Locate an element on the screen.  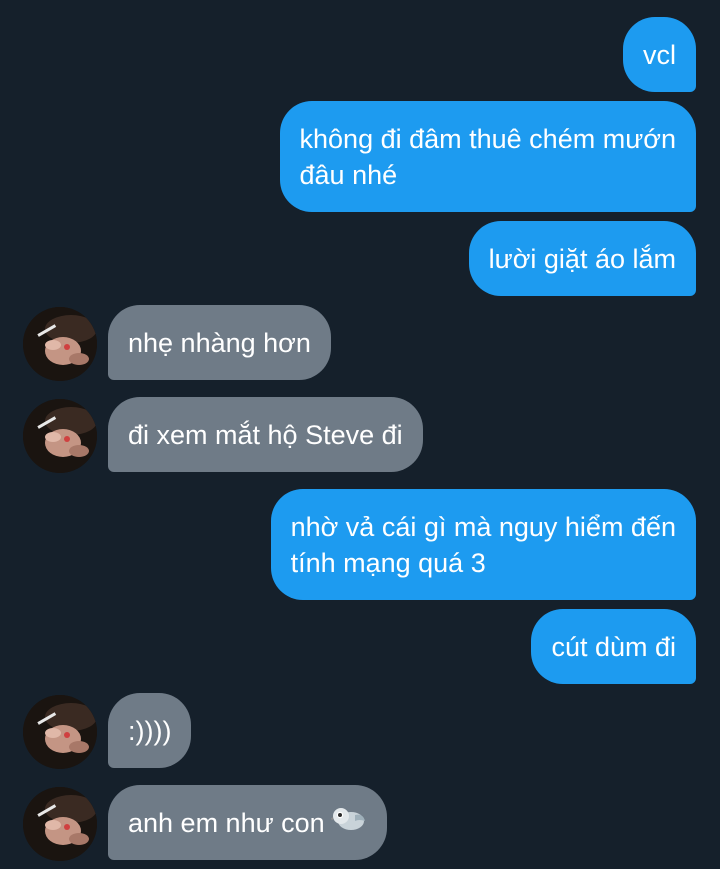
message-text-line: tính mạng quá 3 is located at coordinates (388, 562).